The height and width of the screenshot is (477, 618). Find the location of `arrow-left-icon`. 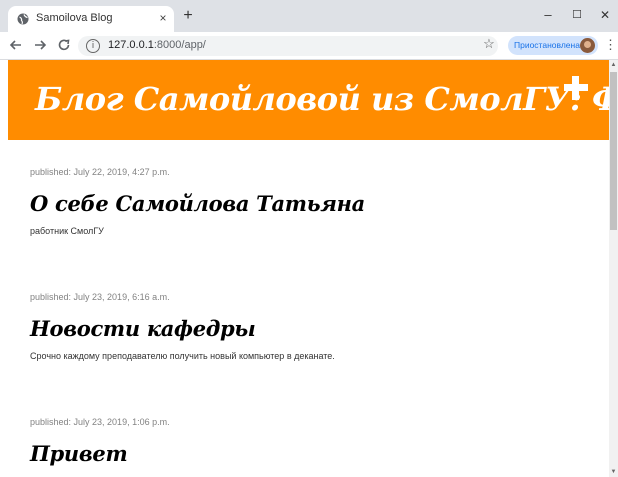

arrow-left-icon is located at coordinates (16, 45).